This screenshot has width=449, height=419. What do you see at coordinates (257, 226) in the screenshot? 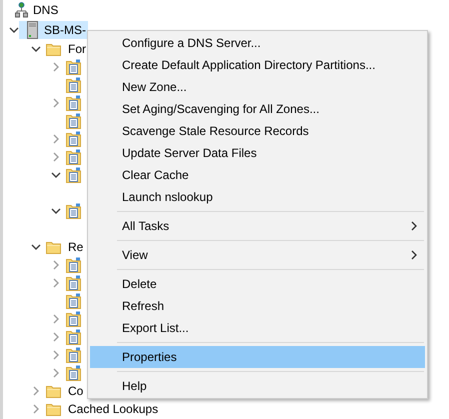
I see `menu-item: All Tasks` at bounding box center [257, 226].